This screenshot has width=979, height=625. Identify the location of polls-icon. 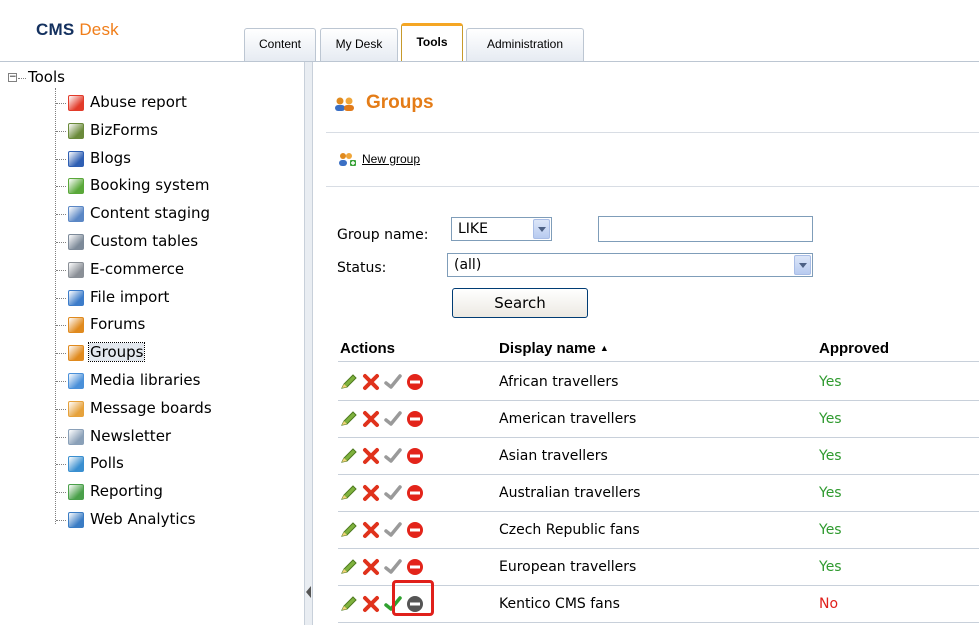
(76, 464).